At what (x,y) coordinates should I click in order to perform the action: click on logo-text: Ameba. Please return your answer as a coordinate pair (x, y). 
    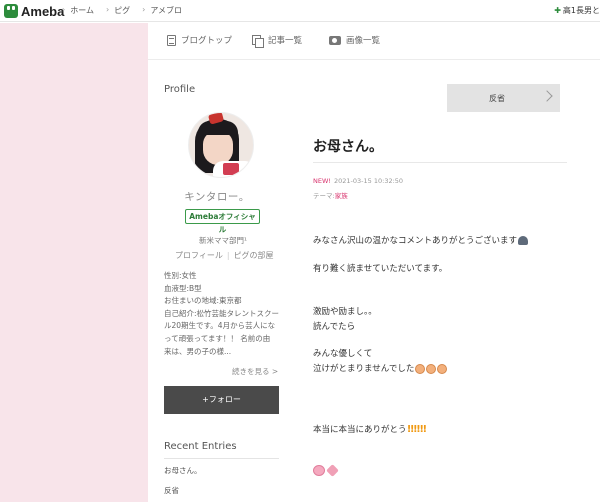
    Looking at the image, I should click on (43, 11).